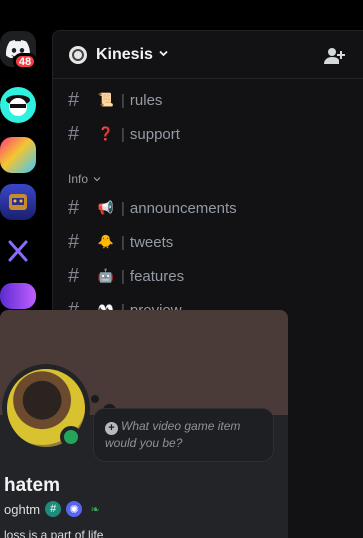 The width and height of the screenshot is (363, 538). I want to click on channel-features: # 🤖 | features, so click(126, 276).